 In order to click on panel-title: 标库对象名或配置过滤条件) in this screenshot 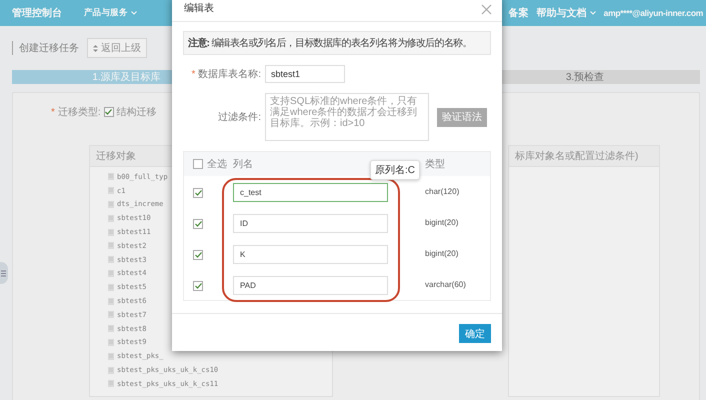, I will do `click(584, 156)`.